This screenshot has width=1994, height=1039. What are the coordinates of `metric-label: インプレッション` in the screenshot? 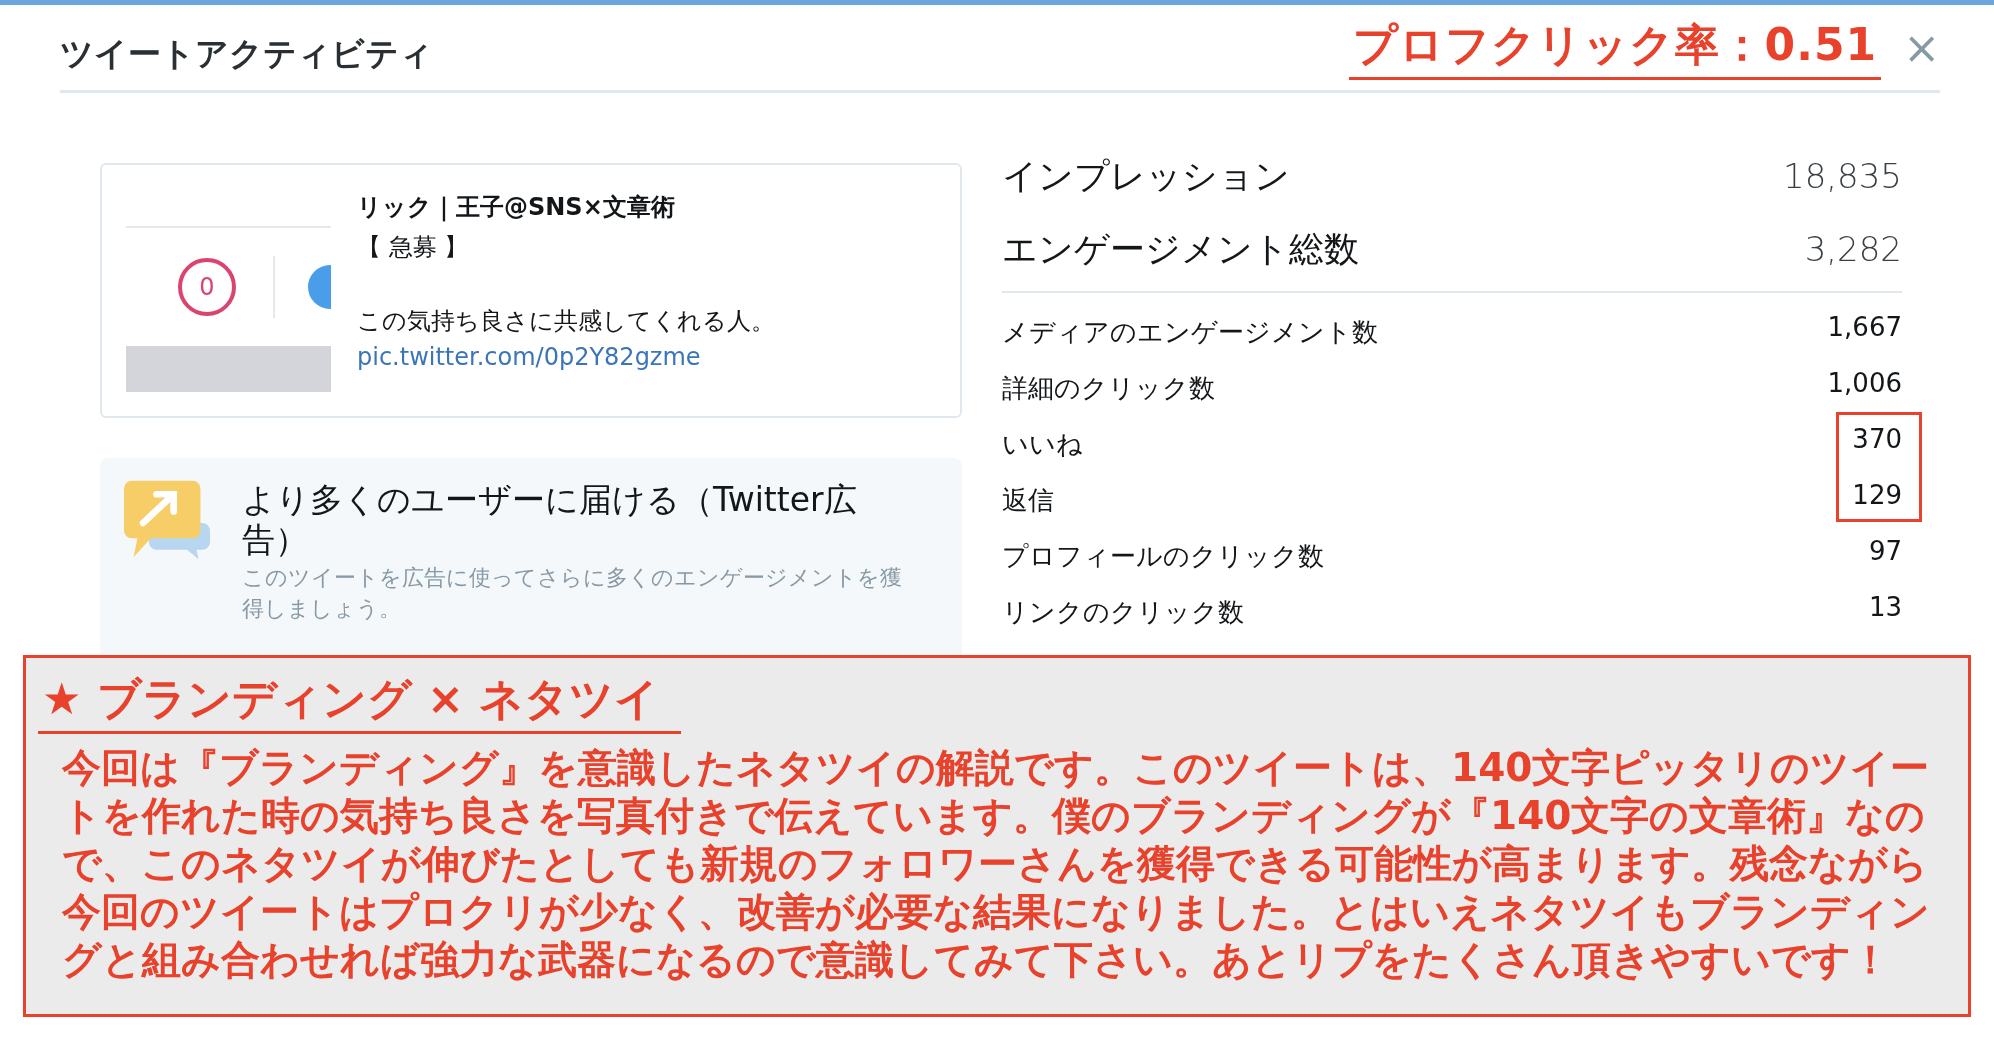 It's located at (1146, 176).